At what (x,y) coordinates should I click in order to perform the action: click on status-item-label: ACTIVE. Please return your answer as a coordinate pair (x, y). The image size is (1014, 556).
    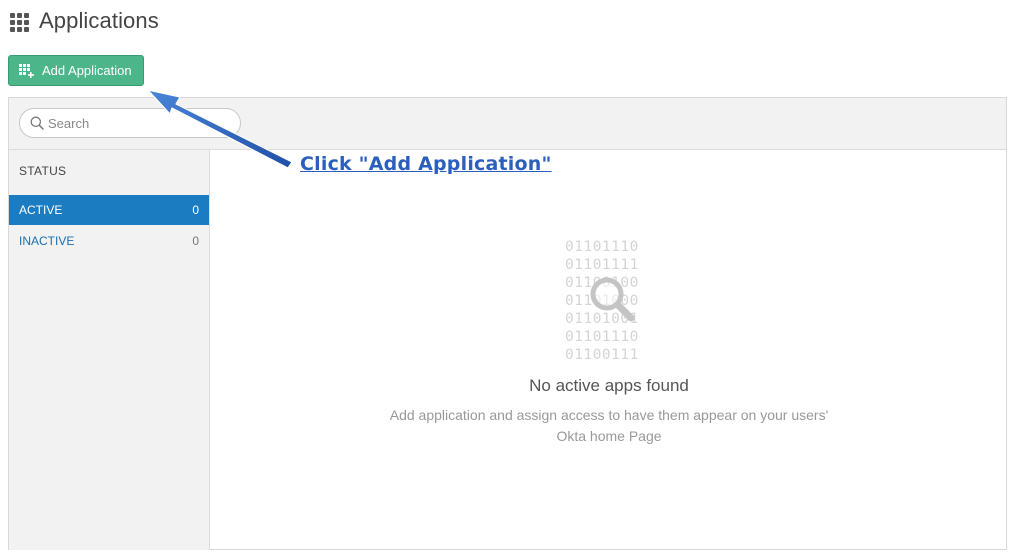
    Looking at the image, I should click on (41, 210).